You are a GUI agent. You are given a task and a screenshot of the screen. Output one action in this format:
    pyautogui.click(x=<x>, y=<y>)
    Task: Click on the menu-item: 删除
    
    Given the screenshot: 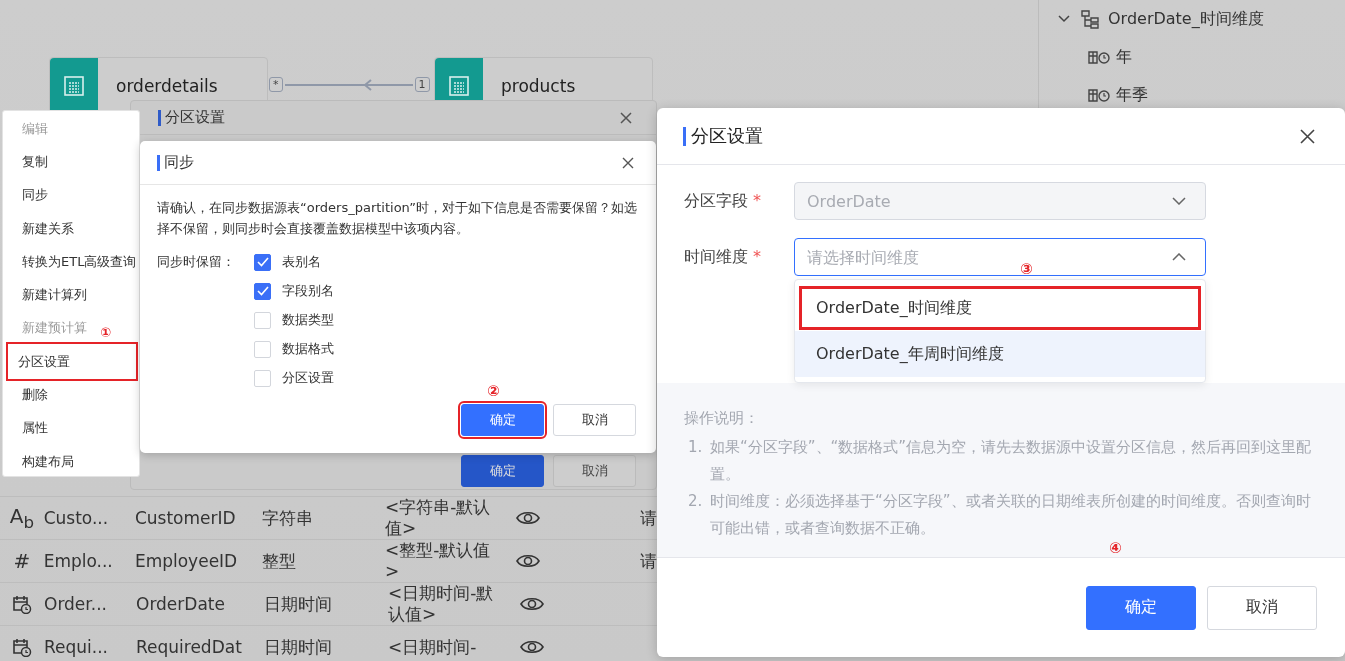 What is the action you would take?
    pyautogui.click(x=28, y=395)
    